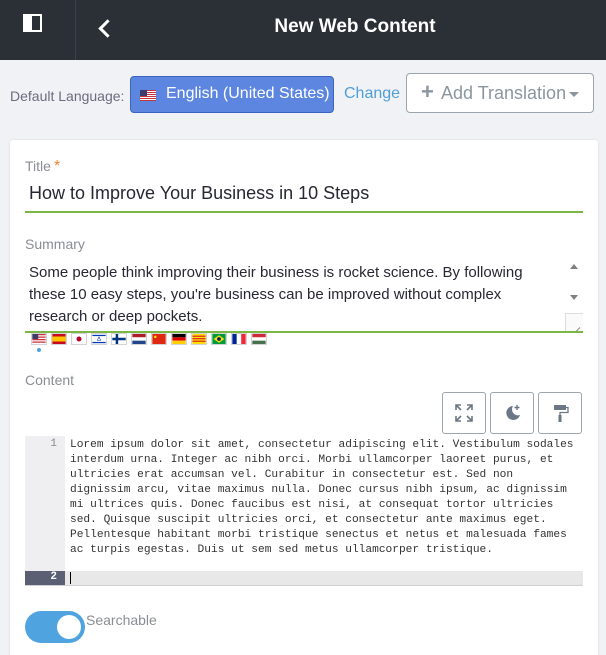 The width and height of the screenshot is (606, 655). What do you see at coordinates (39, 339) in the screenshot?
I see `flag-en-us-icon` at bounding box center [39, 339].